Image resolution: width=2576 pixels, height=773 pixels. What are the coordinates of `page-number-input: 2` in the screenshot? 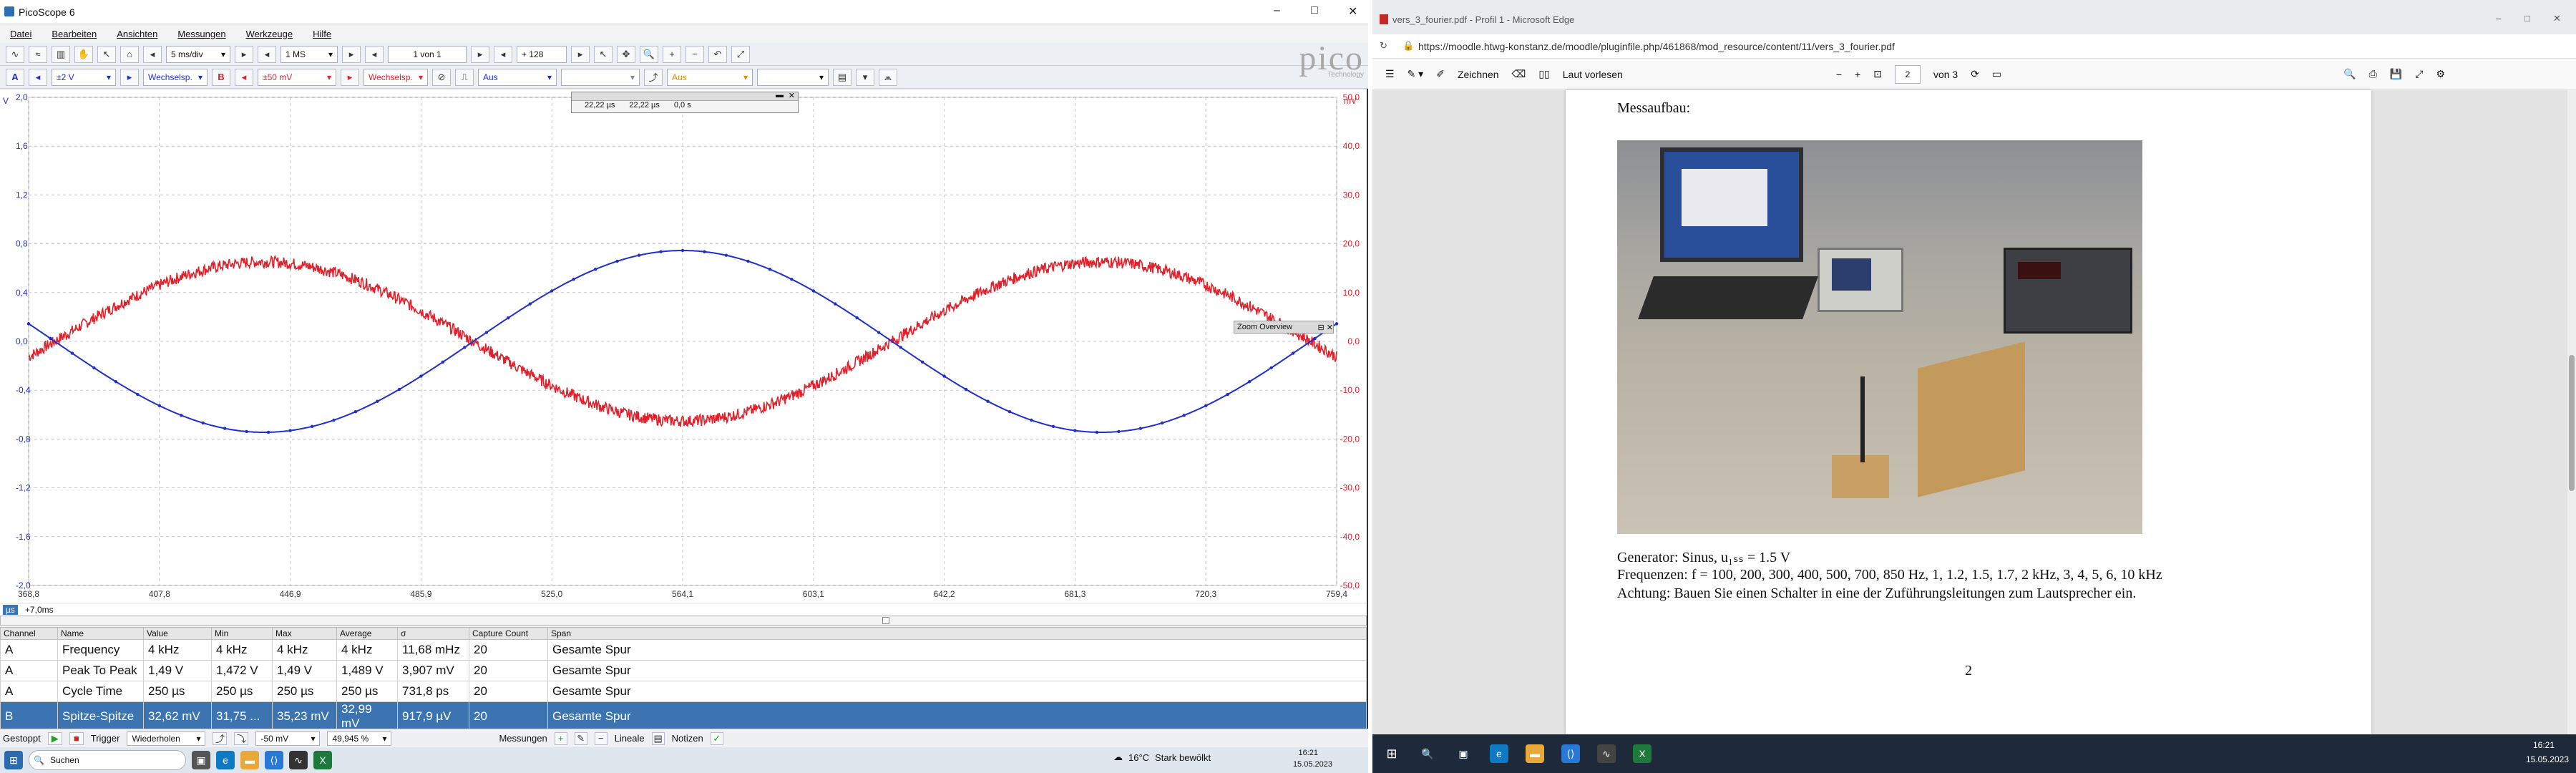 It's located at (1907, 74).